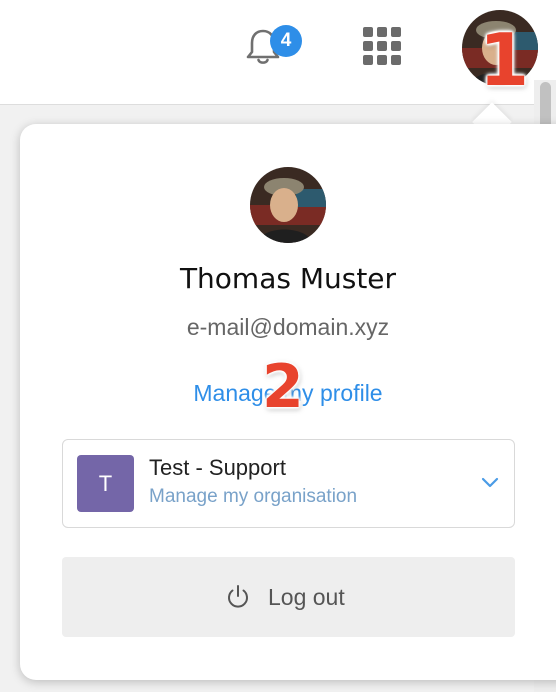 The height and width of the screenshot is (692, 556). Describe the element at coordinates (217, 467) in the screenshot. I see `organisation-name: Test - Support` at that location.